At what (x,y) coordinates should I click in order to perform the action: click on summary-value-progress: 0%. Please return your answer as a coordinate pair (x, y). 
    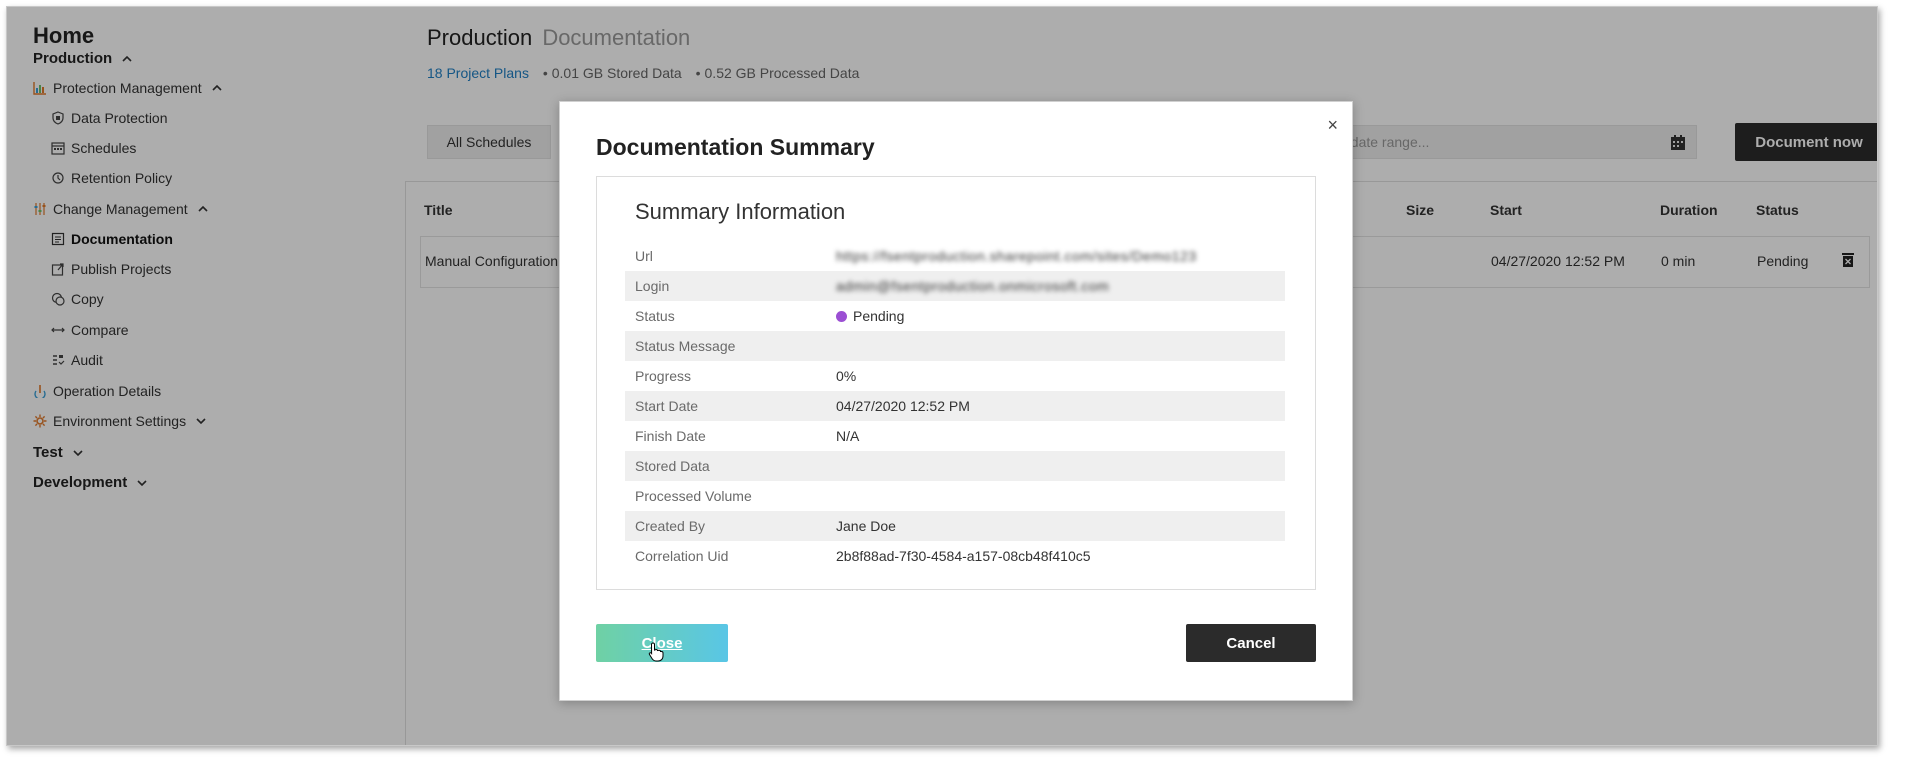
    Looking at the image, I should click on (846, 376).